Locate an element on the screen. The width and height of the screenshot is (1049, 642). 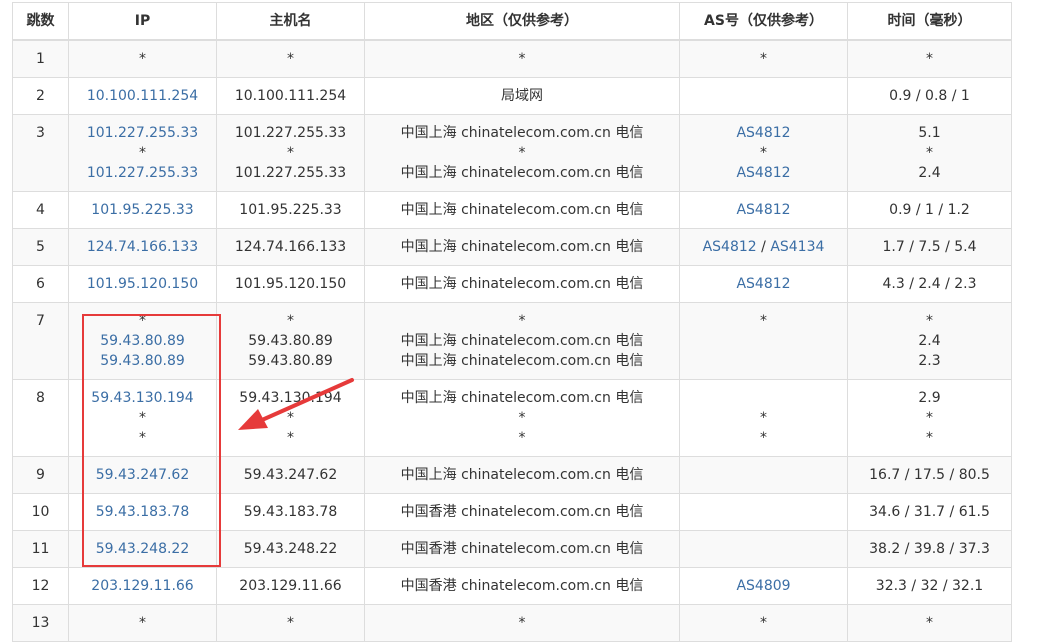
hop-number: 1 is located at coordinates (40, 59).